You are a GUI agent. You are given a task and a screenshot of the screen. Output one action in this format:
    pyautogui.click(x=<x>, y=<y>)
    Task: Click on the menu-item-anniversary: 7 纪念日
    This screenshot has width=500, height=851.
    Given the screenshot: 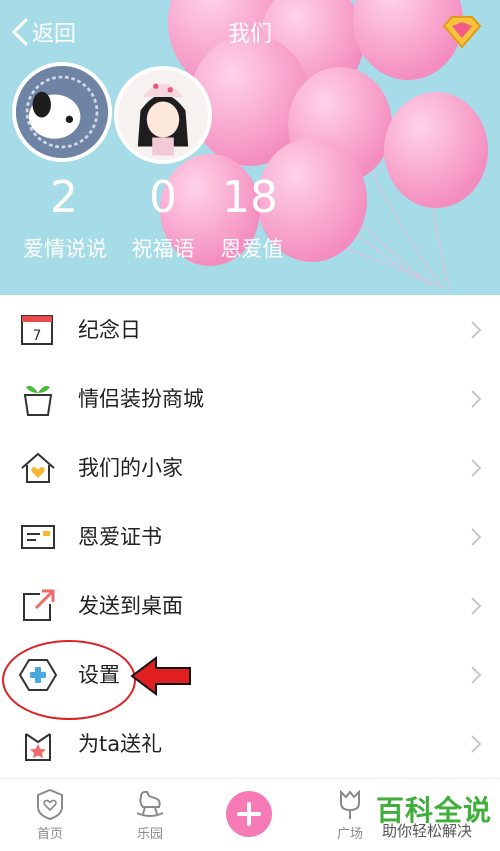 What is the action you would take?
    pyautogui.click(x=250, y=329)
    